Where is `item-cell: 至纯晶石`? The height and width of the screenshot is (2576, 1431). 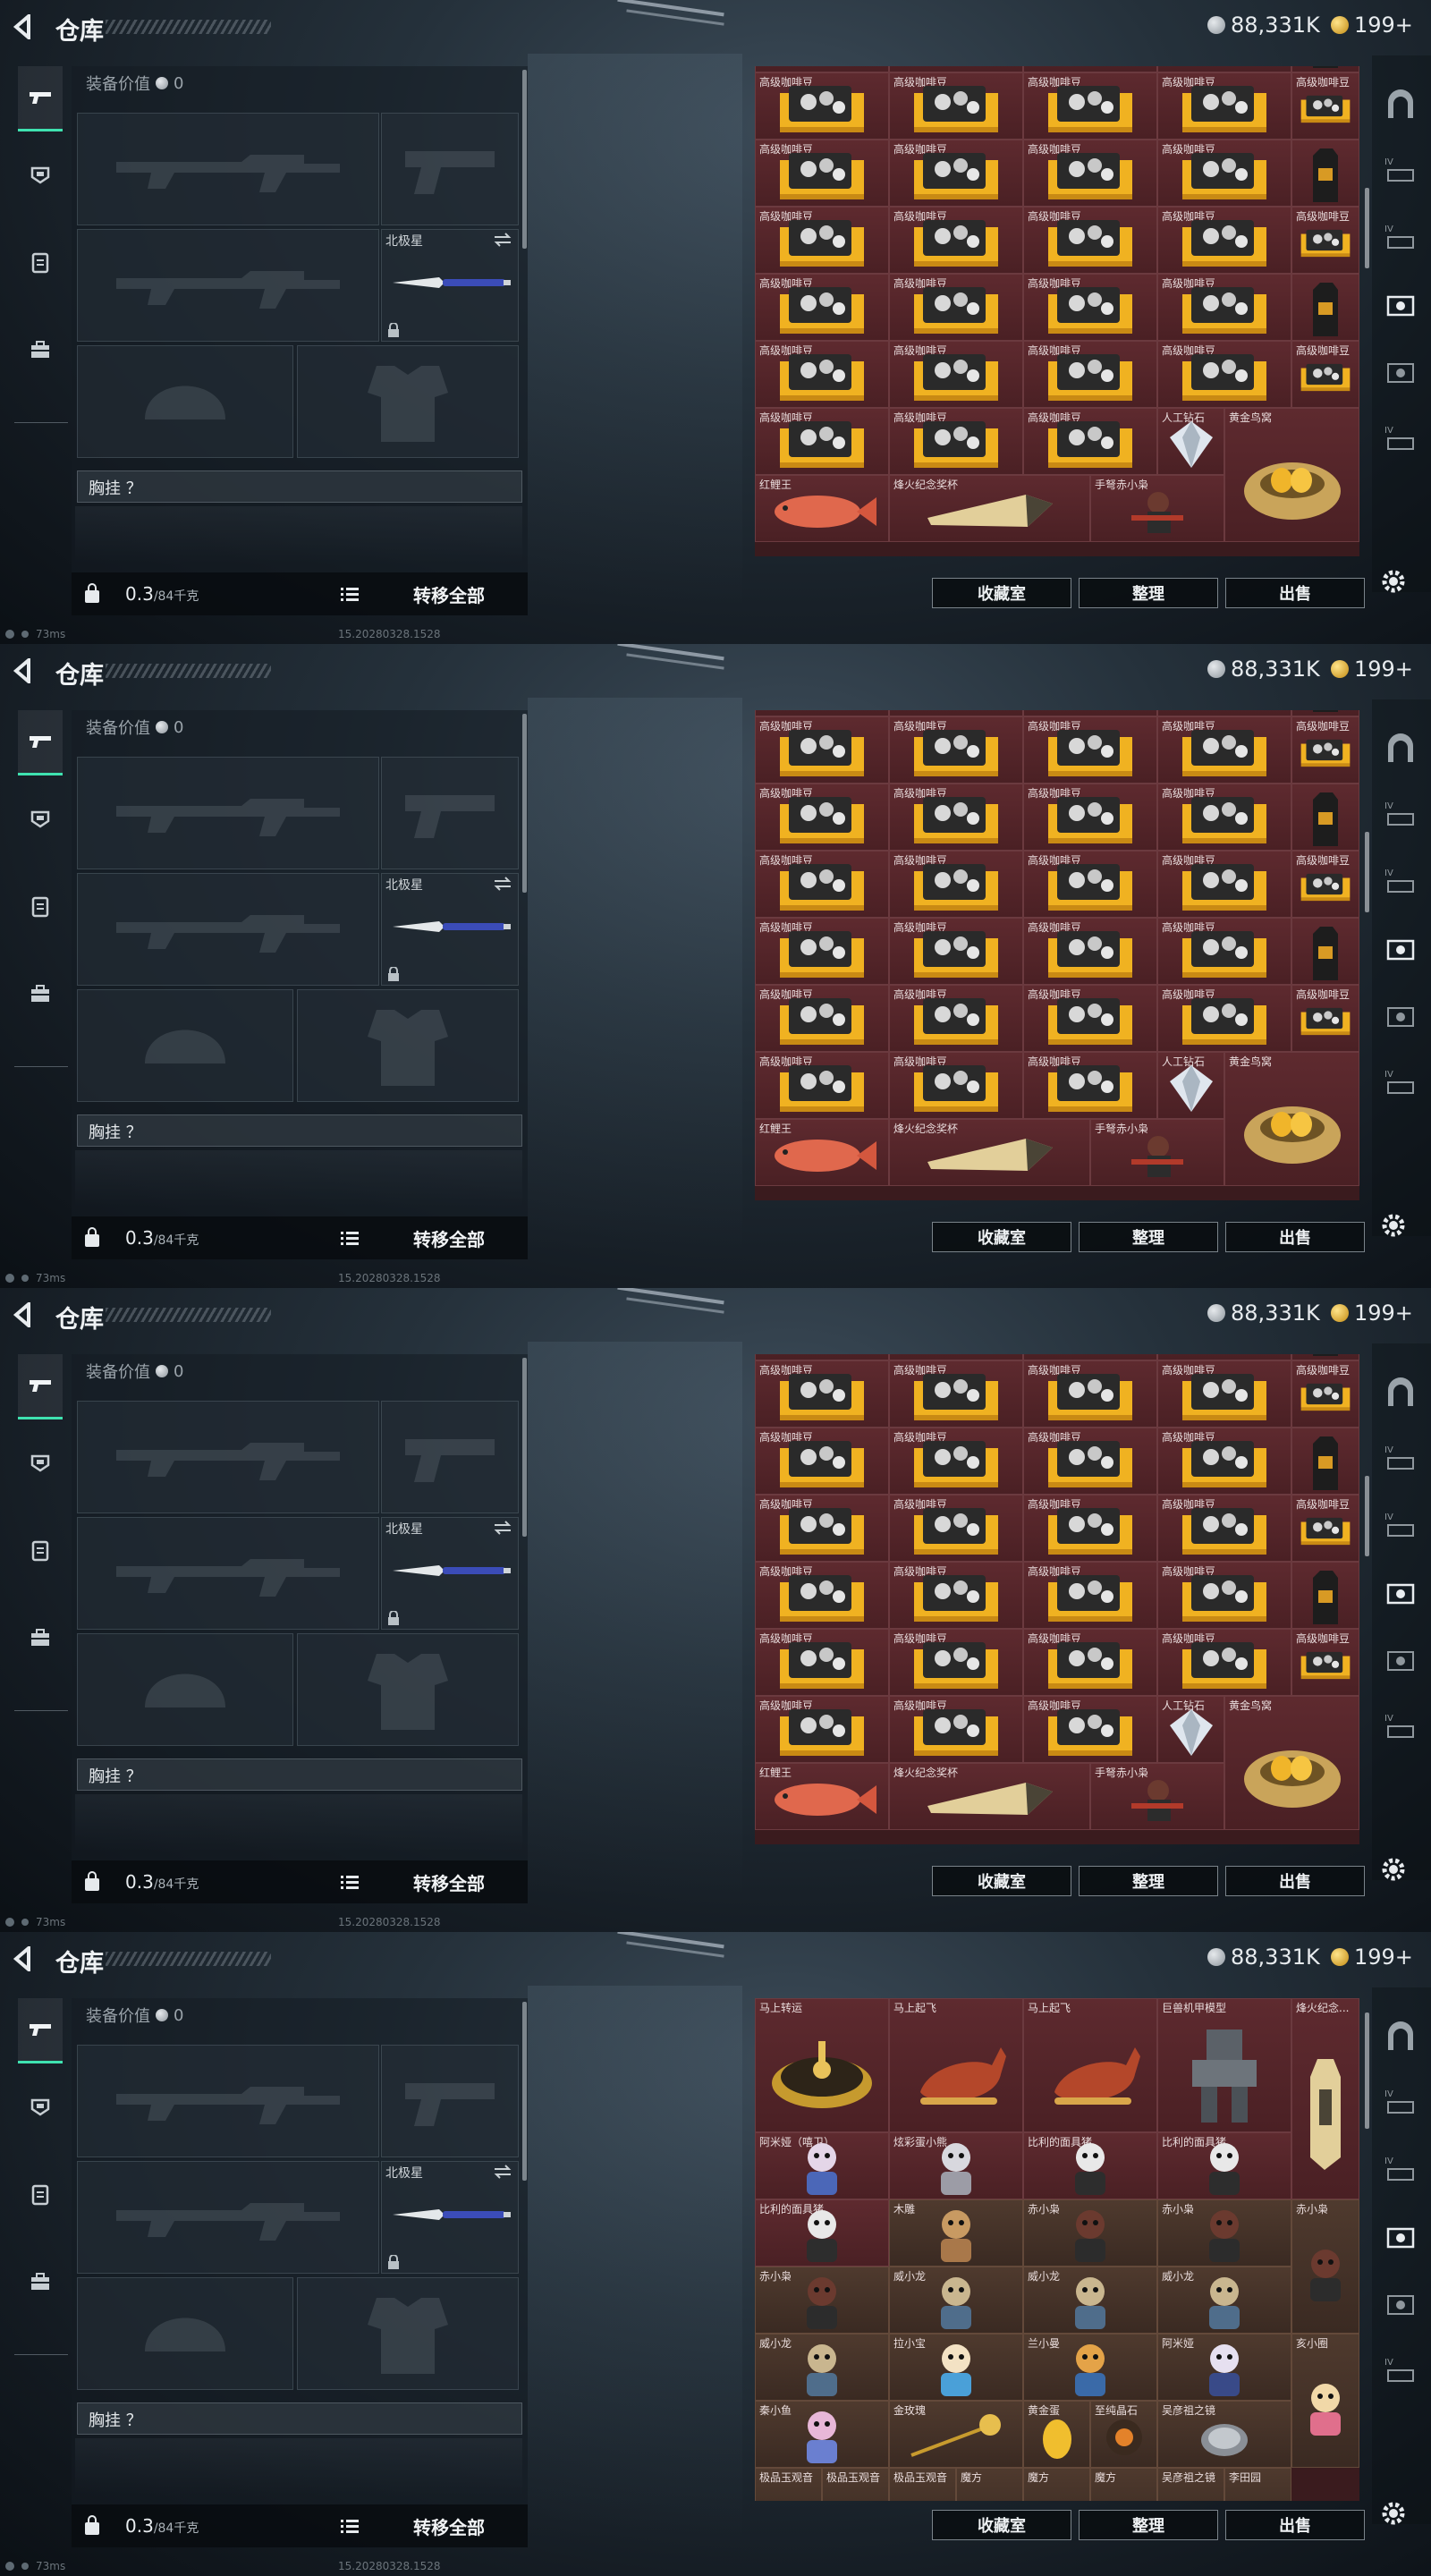 item-cell: 至纯晶石 is located at coordinates (1124, 2434).